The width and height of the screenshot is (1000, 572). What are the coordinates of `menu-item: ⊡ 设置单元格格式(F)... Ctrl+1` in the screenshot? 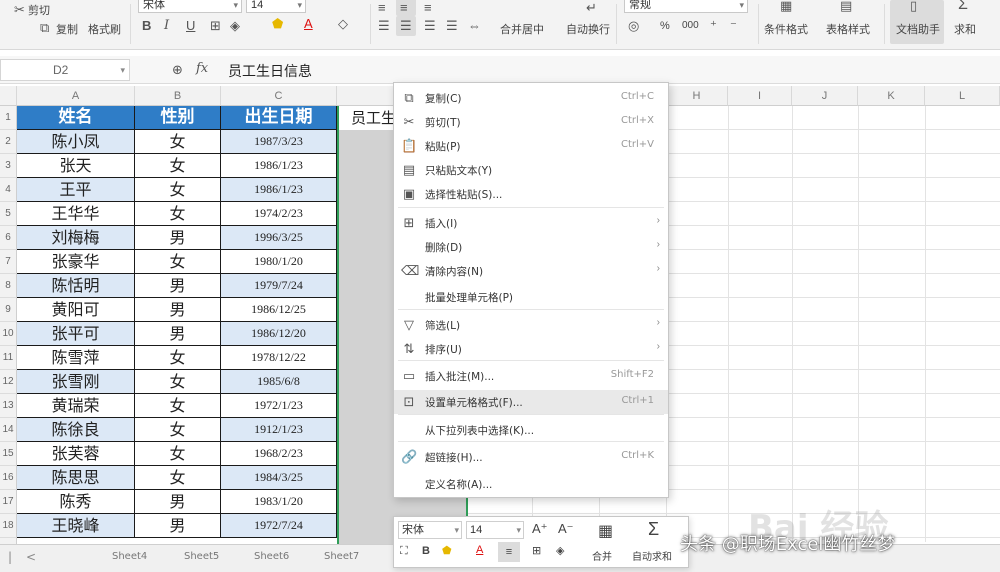 It's located at (531, 402).